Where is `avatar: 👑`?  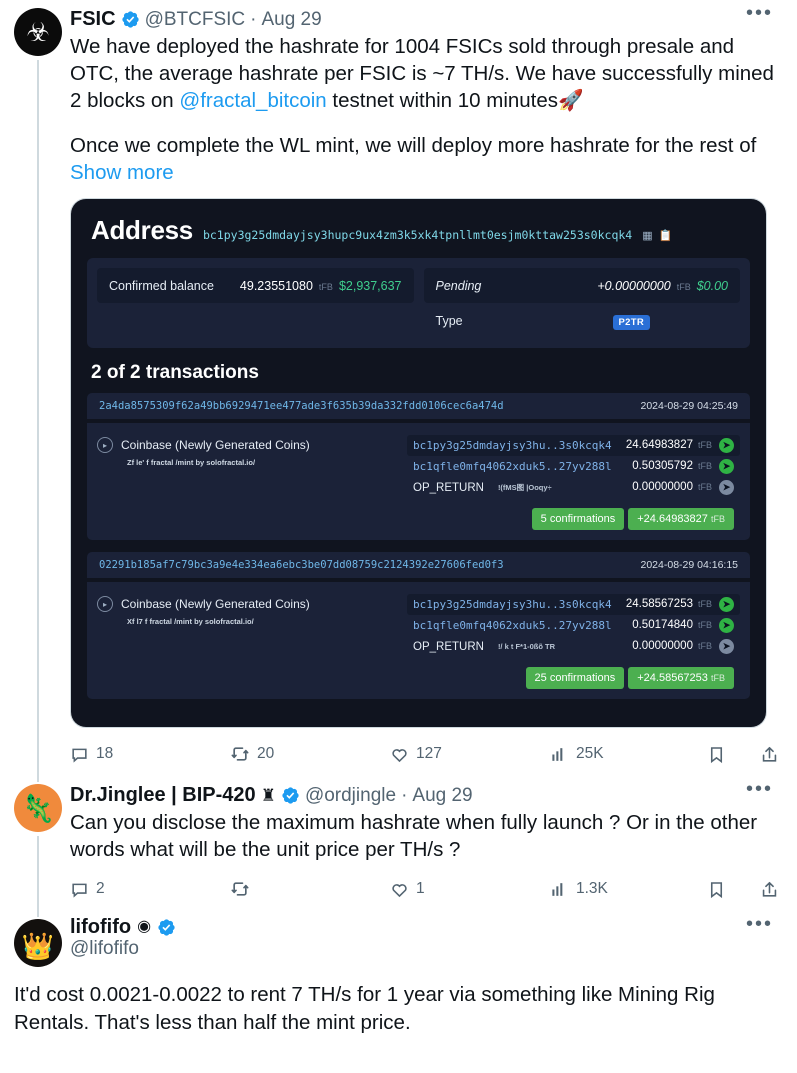 avatar: 👑 is located at coordinates (38, 943).